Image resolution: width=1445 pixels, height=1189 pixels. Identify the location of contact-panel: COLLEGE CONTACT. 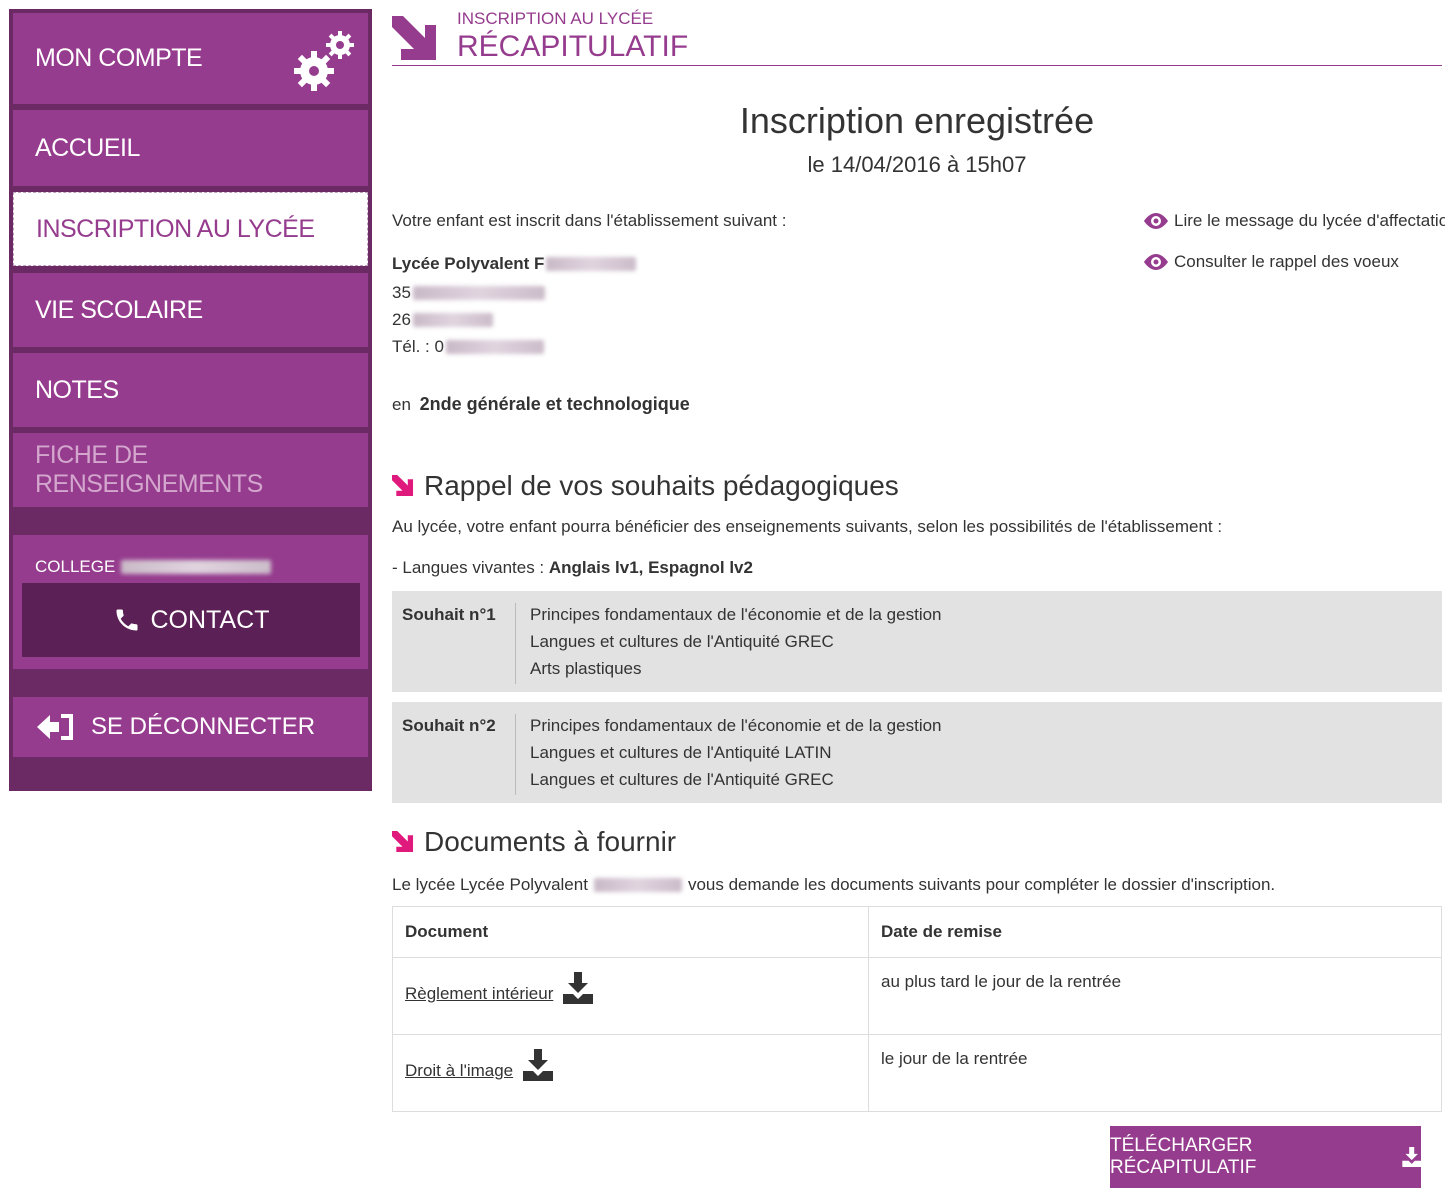
(190, 602).